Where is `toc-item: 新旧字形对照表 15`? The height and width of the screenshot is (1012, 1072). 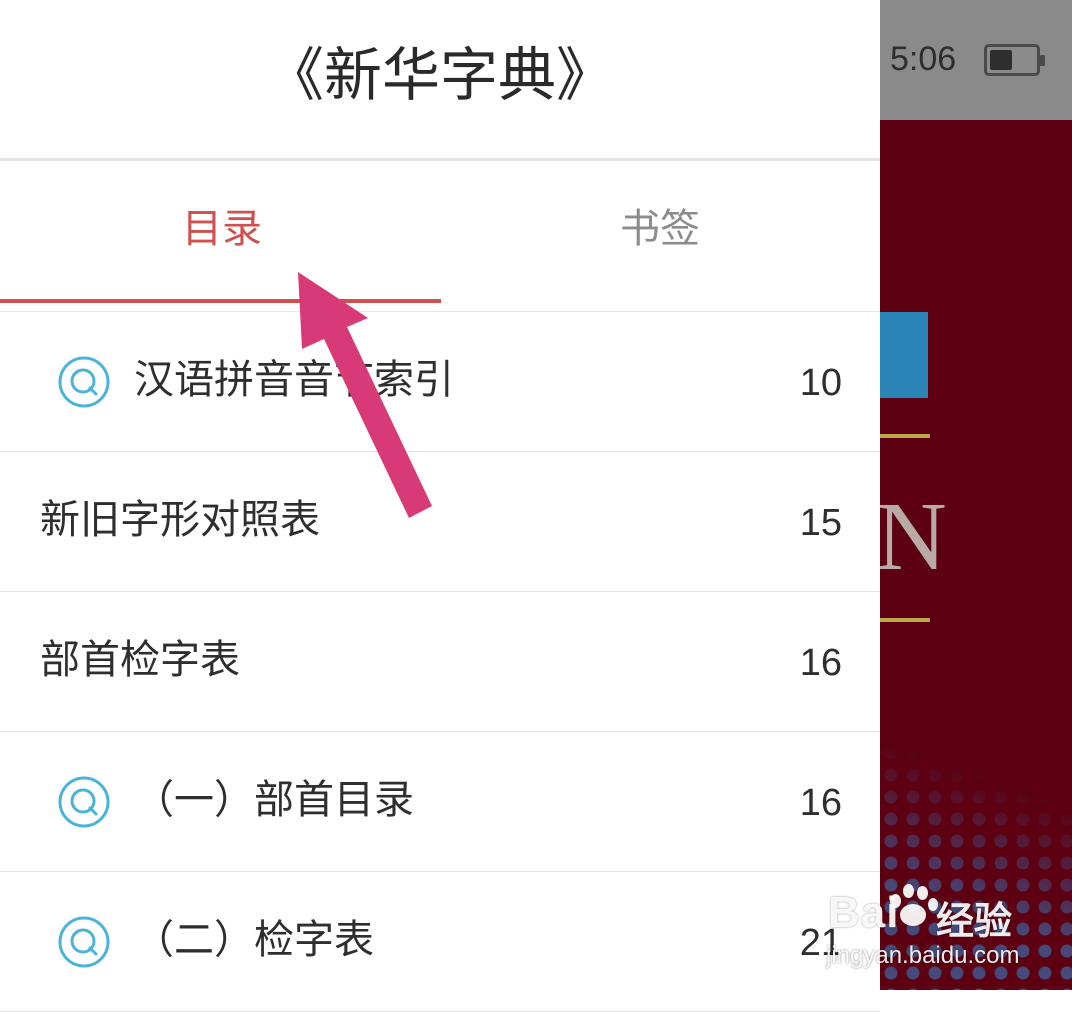 toc-item: 新旧字形对照表 15 is located at coordinates (440, 522).